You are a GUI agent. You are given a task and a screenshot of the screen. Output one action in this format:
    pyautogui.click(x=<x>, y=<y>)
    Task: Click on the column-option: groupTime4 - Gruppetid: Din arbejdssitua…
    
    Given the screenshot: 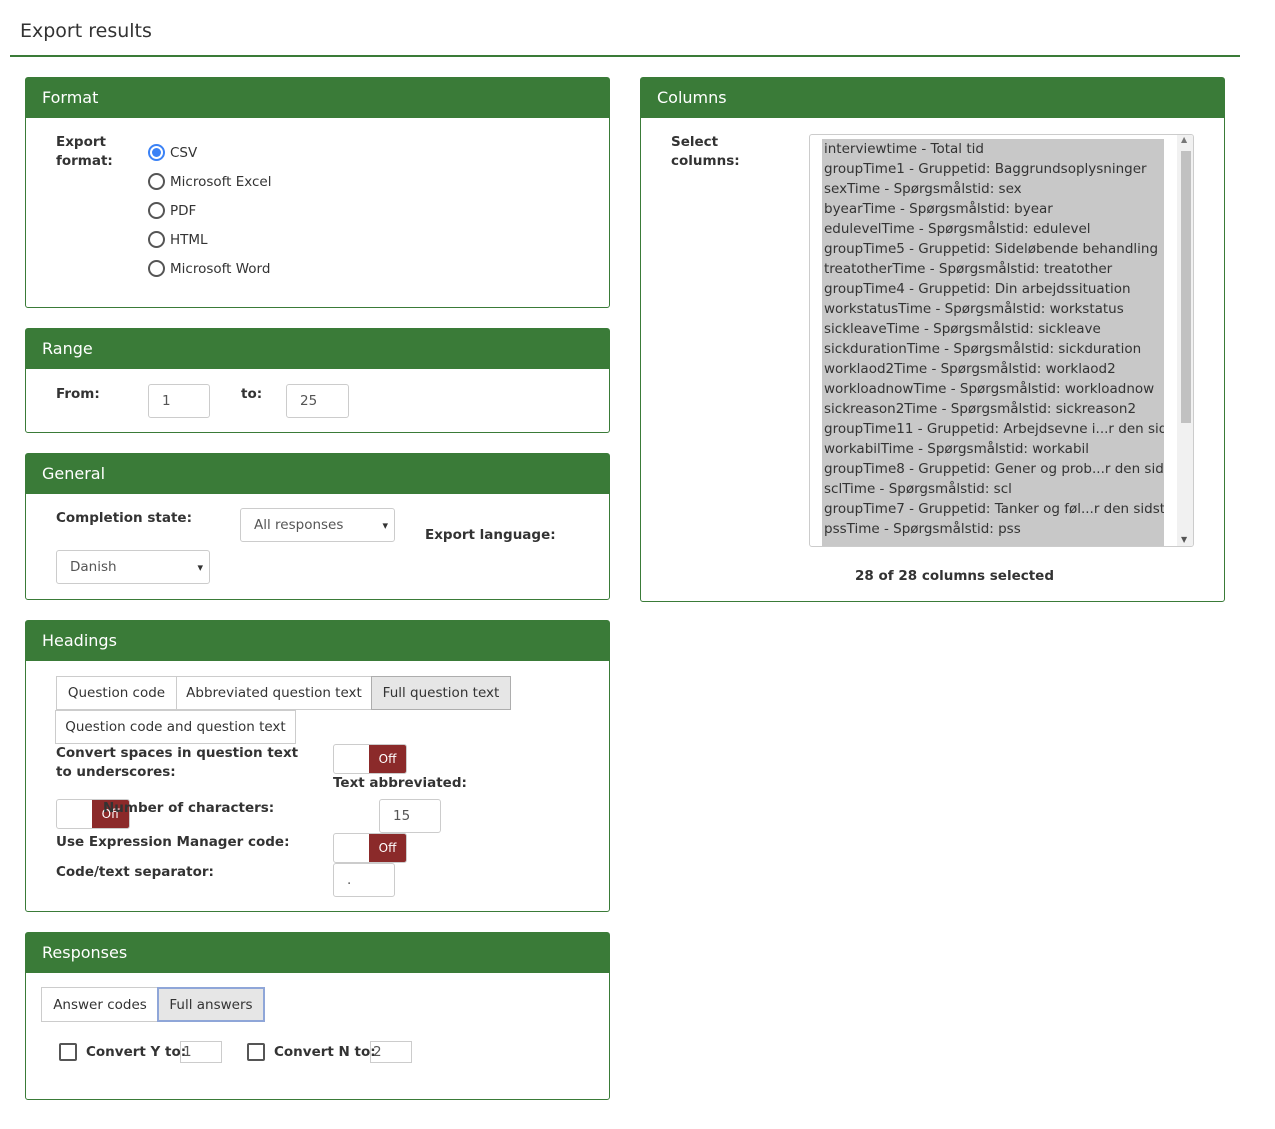 What is the action you would take?
    pyautogui.click(x=993, y=289)
    